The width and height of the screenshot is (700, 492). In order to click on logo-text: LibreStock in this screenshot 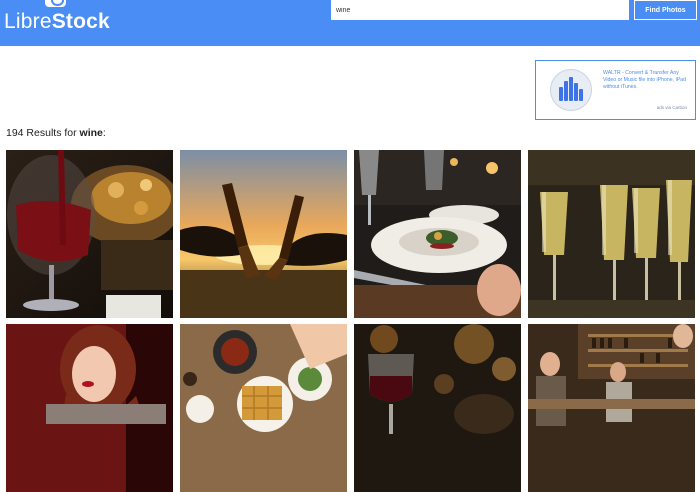, I will do `click(57, 21)`.